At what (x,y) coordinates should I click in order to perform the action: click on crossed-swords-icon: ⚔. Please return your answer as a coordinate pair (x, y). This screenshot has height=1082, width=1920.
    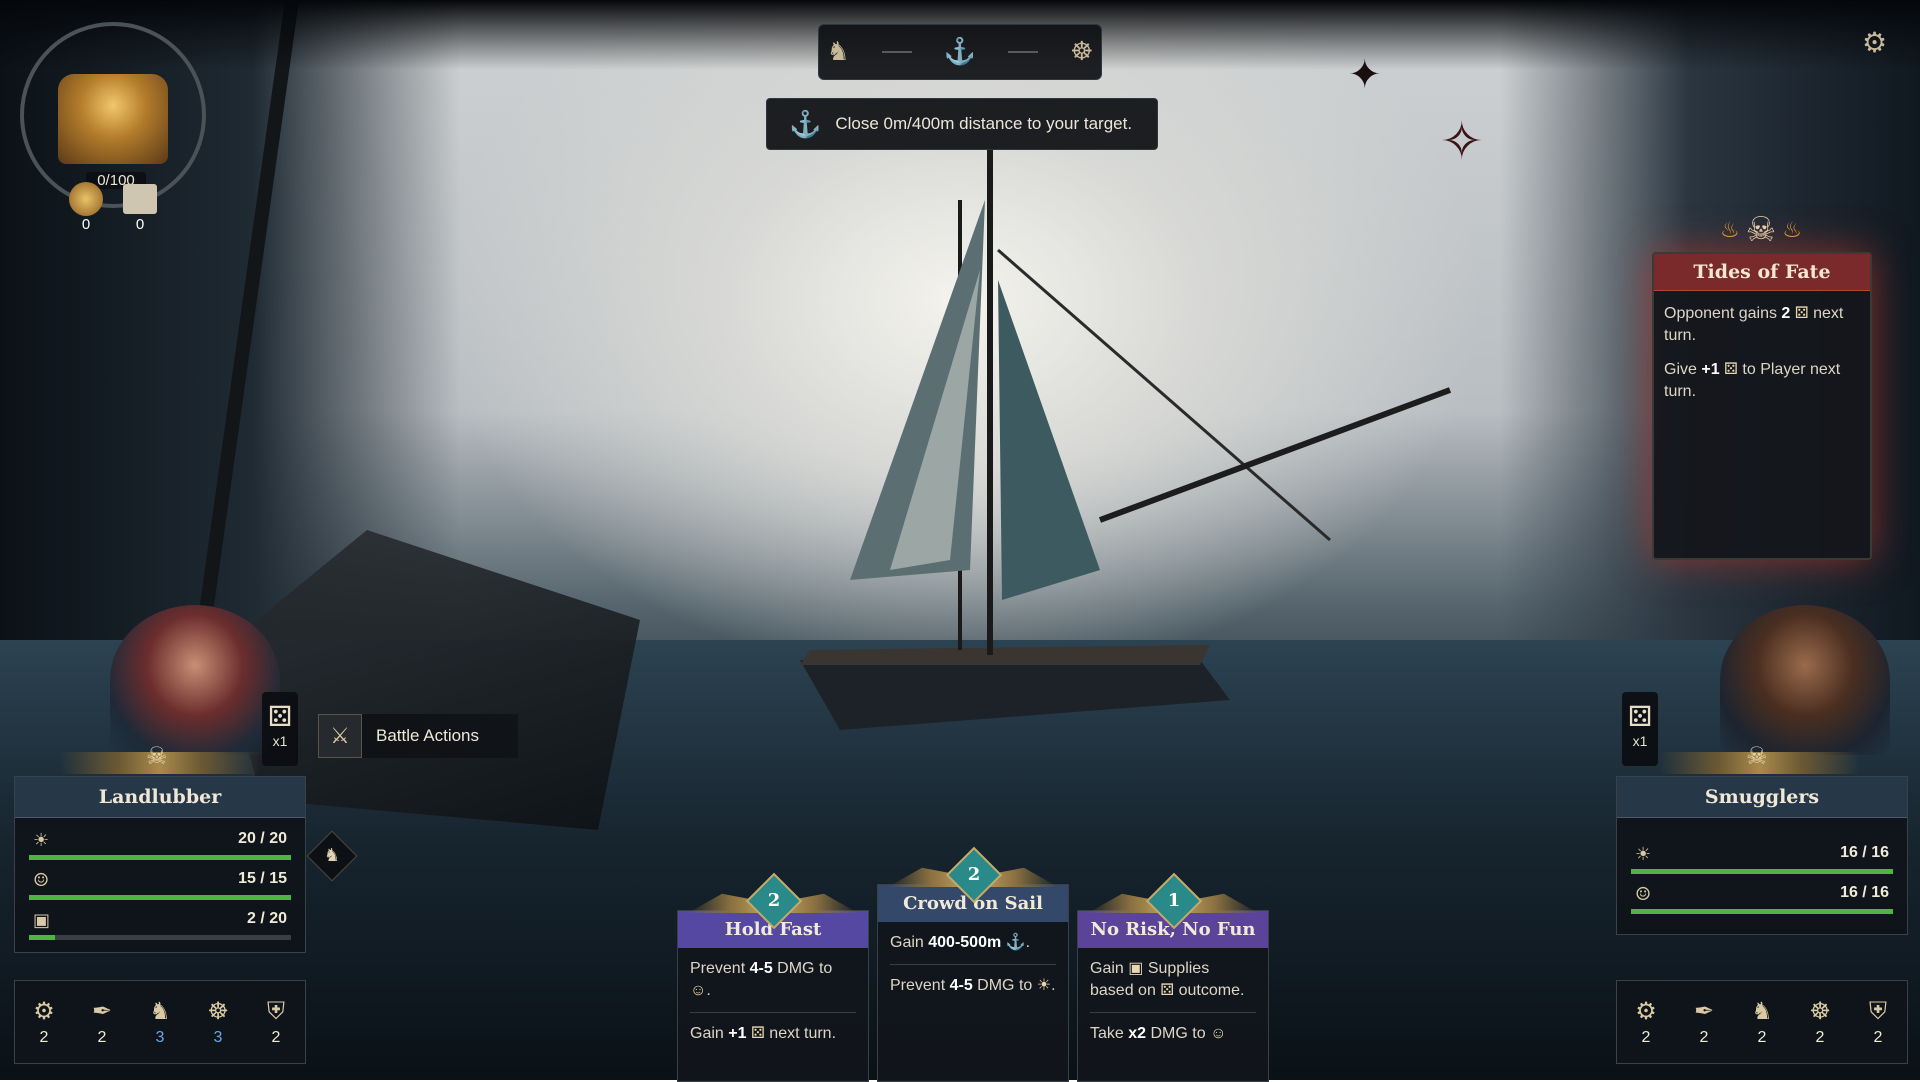
    Looking at the image, I should click on (340, 736).